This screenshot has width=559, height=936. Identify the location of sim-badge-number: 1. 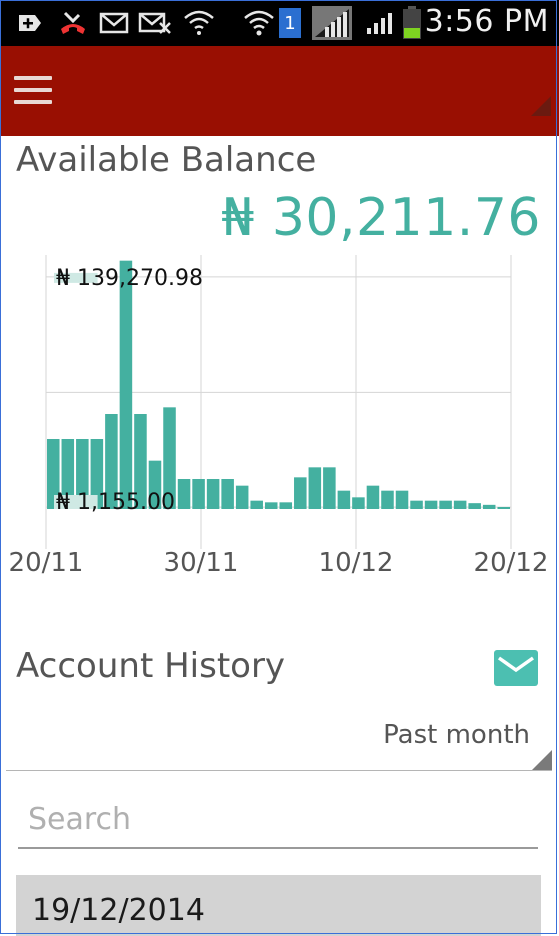
(290, 23).